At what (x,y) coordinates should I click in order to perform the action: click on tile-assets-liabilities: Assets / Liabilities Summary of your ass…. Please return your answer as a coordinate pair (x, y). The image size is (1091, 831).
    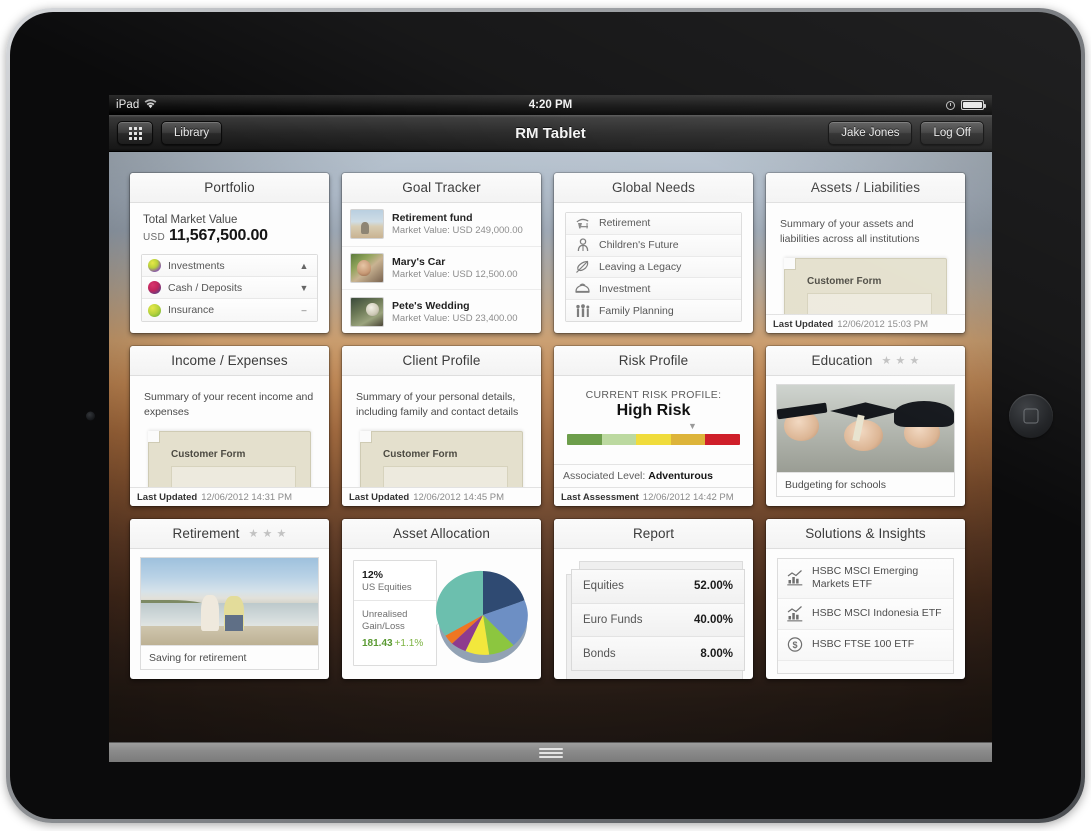
    Looking at the image, I should click on (865, 253).